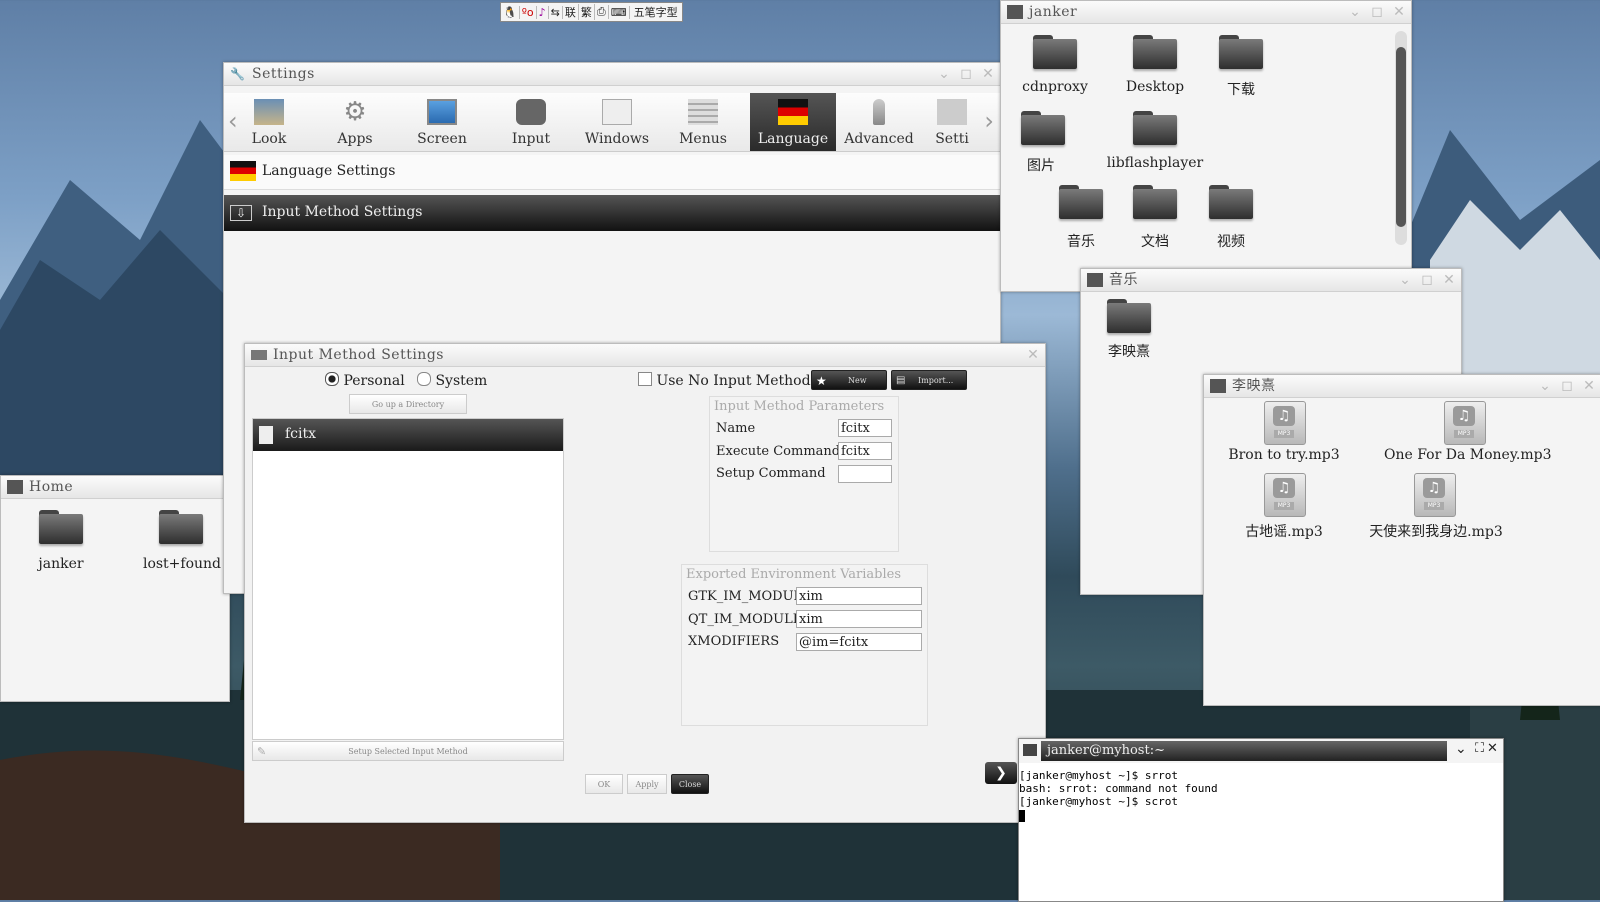  I want to click on tab-screen: Screen, so click(442, 122).